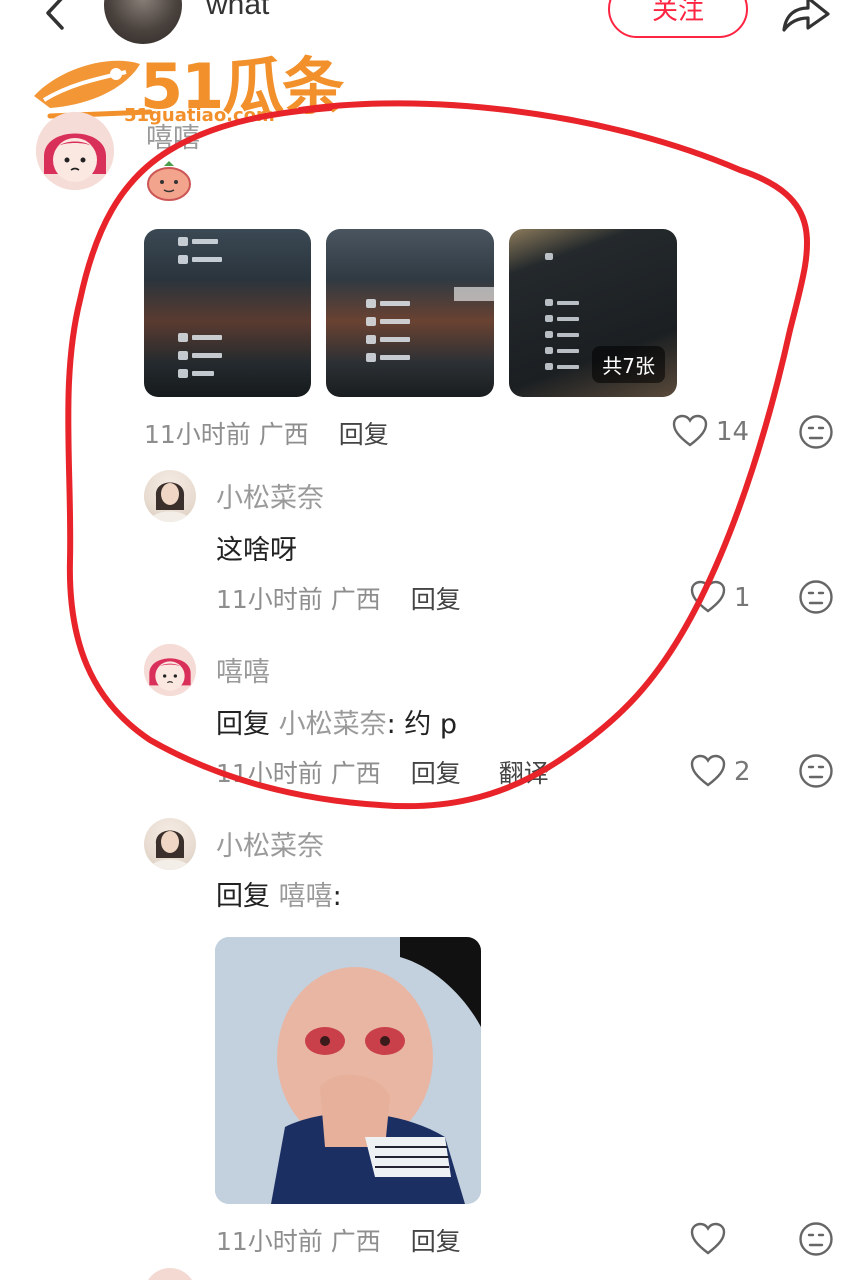 The width and height of the screenshot is (868, 1280). I want to click on reply-content: : 约 p, so click(421, 724).